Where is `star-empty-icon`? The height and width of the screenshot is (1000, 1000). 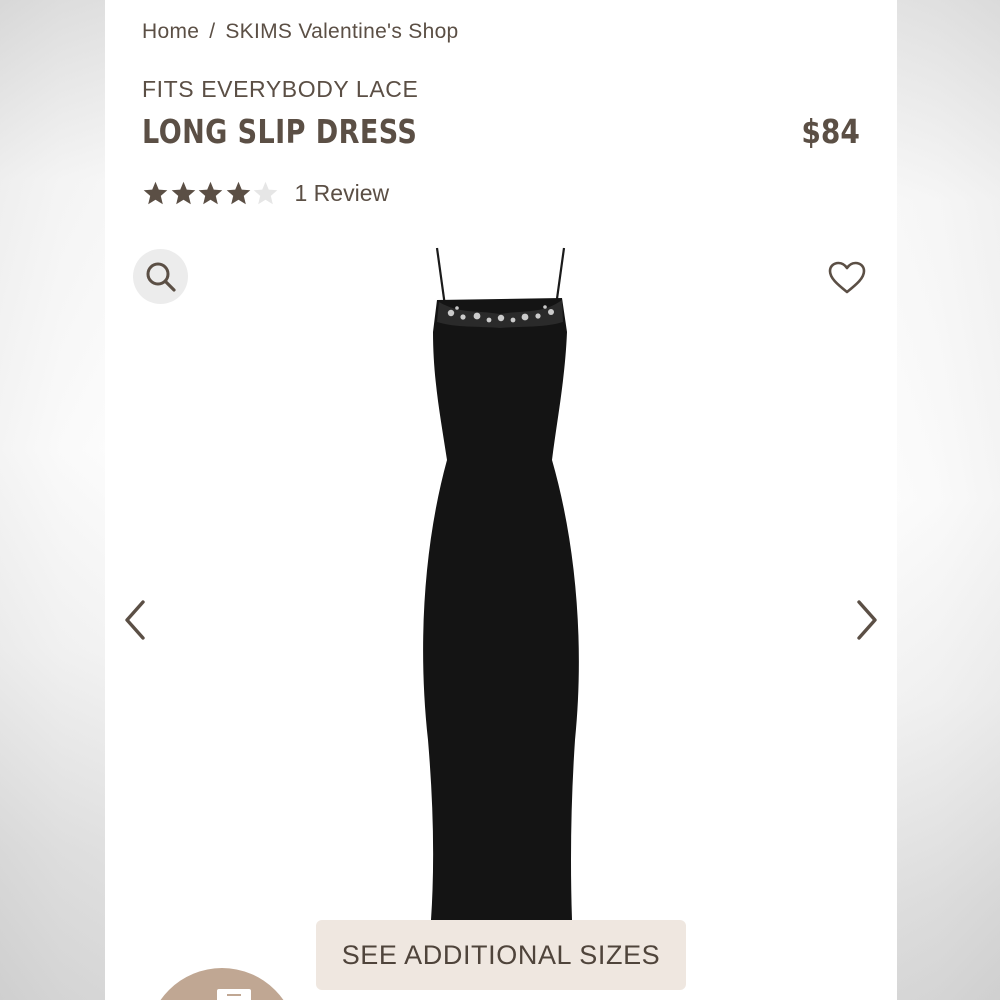 star-empty-icon is located at coordinates (265, 193).